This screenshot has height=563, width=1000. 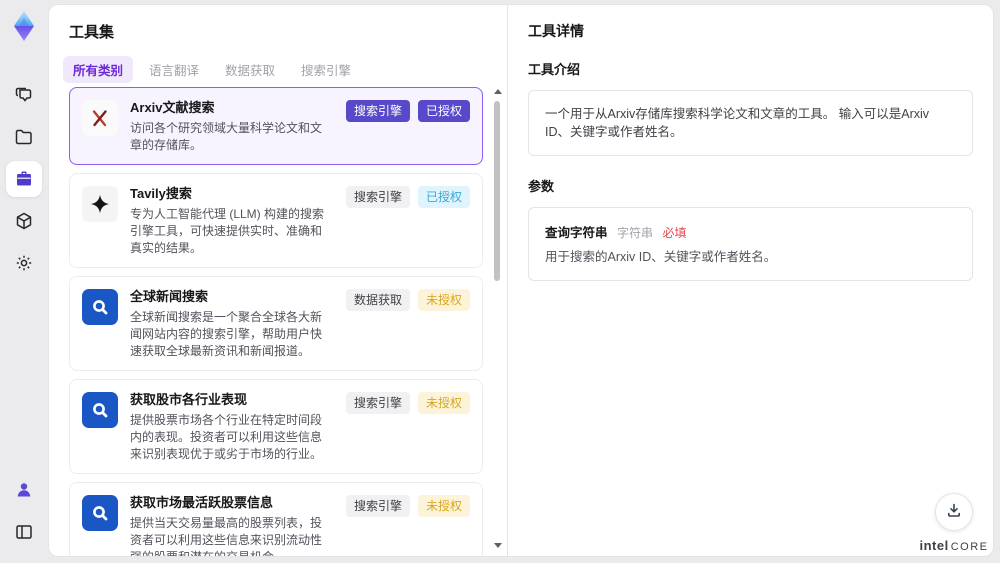 I want to click on chat-icon, so click(x=24, y=95).